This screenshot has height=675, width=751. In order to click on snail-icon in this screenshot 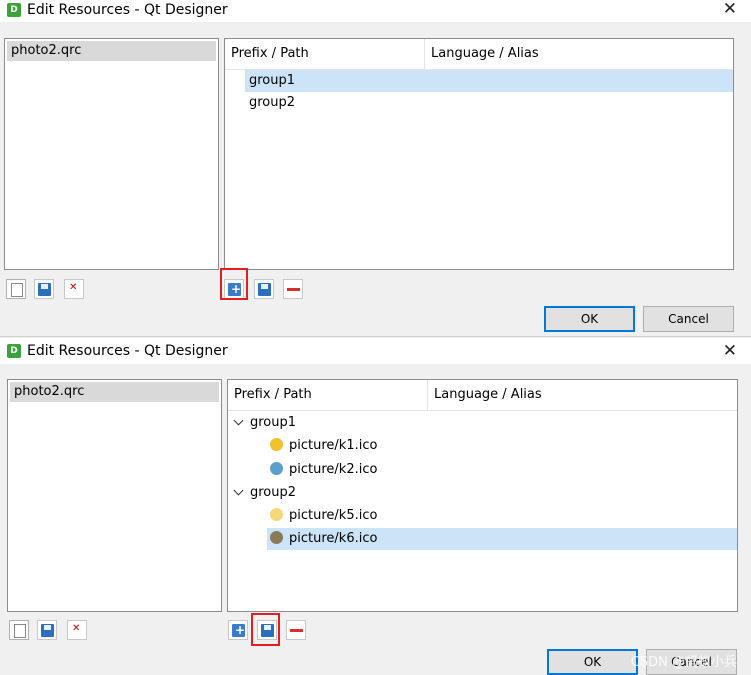, I will do `click(276, 537)`.